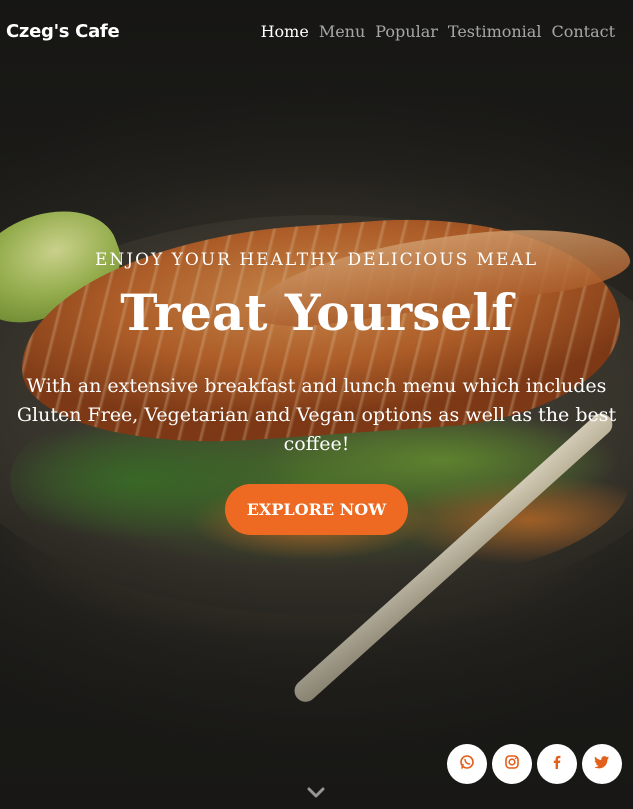 This screenshot has width=633, height=809. I want to click on scroll-down-button, so click(316, 795).